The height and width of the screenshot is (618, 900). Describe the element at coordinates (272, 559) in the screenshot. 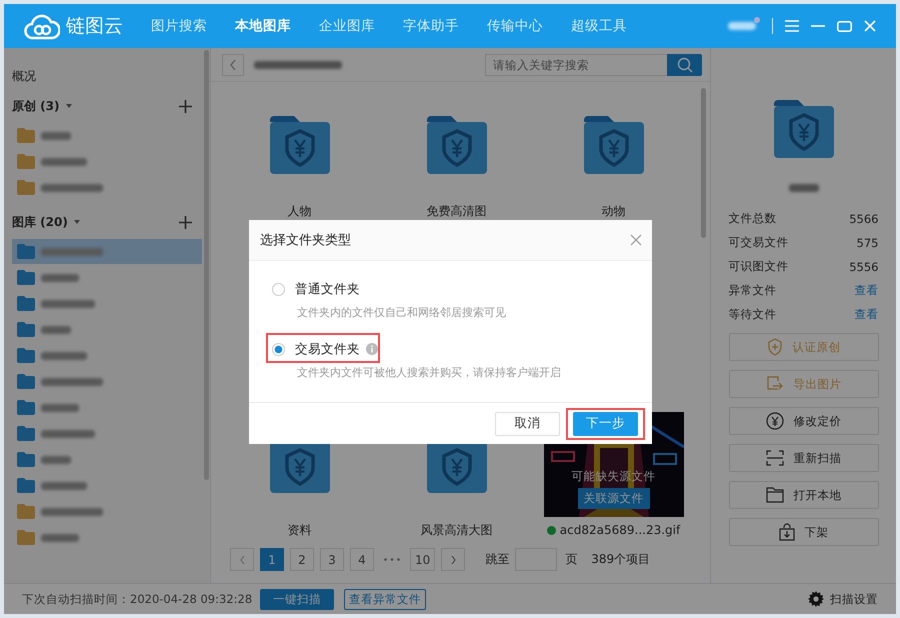

I see `page-button: 1` at that location.